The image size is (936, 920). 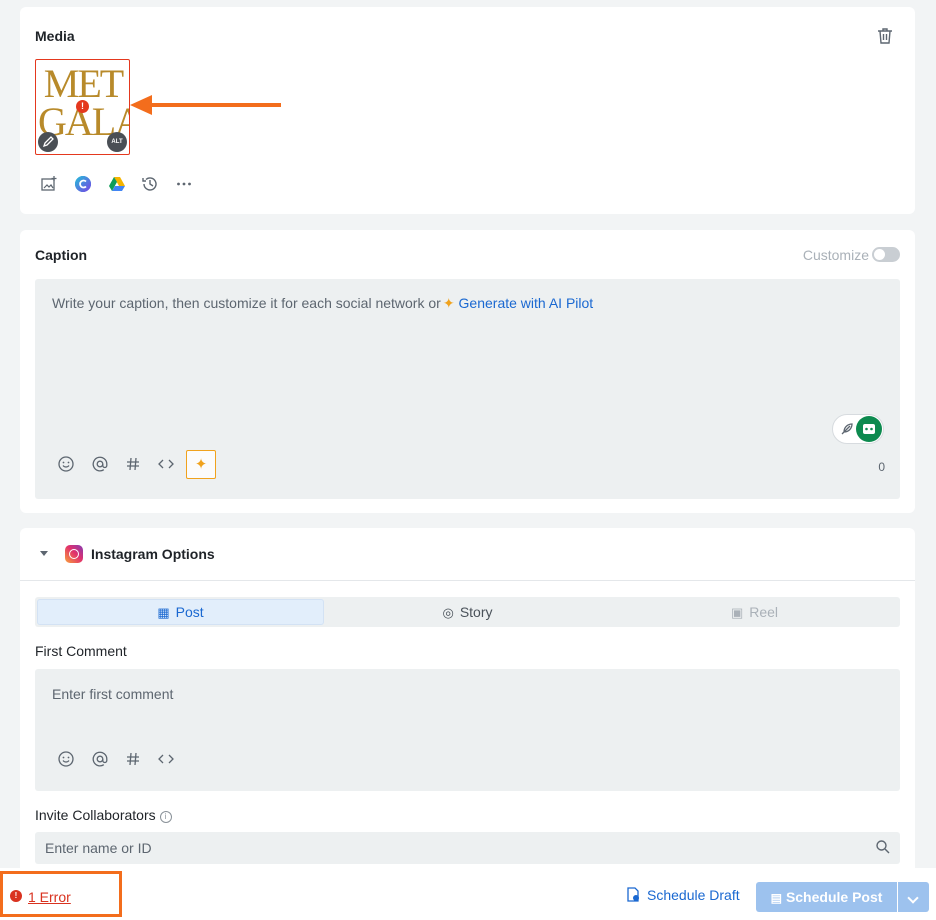 I want to click on caption-title: Caption, so click(x=61, y=255).